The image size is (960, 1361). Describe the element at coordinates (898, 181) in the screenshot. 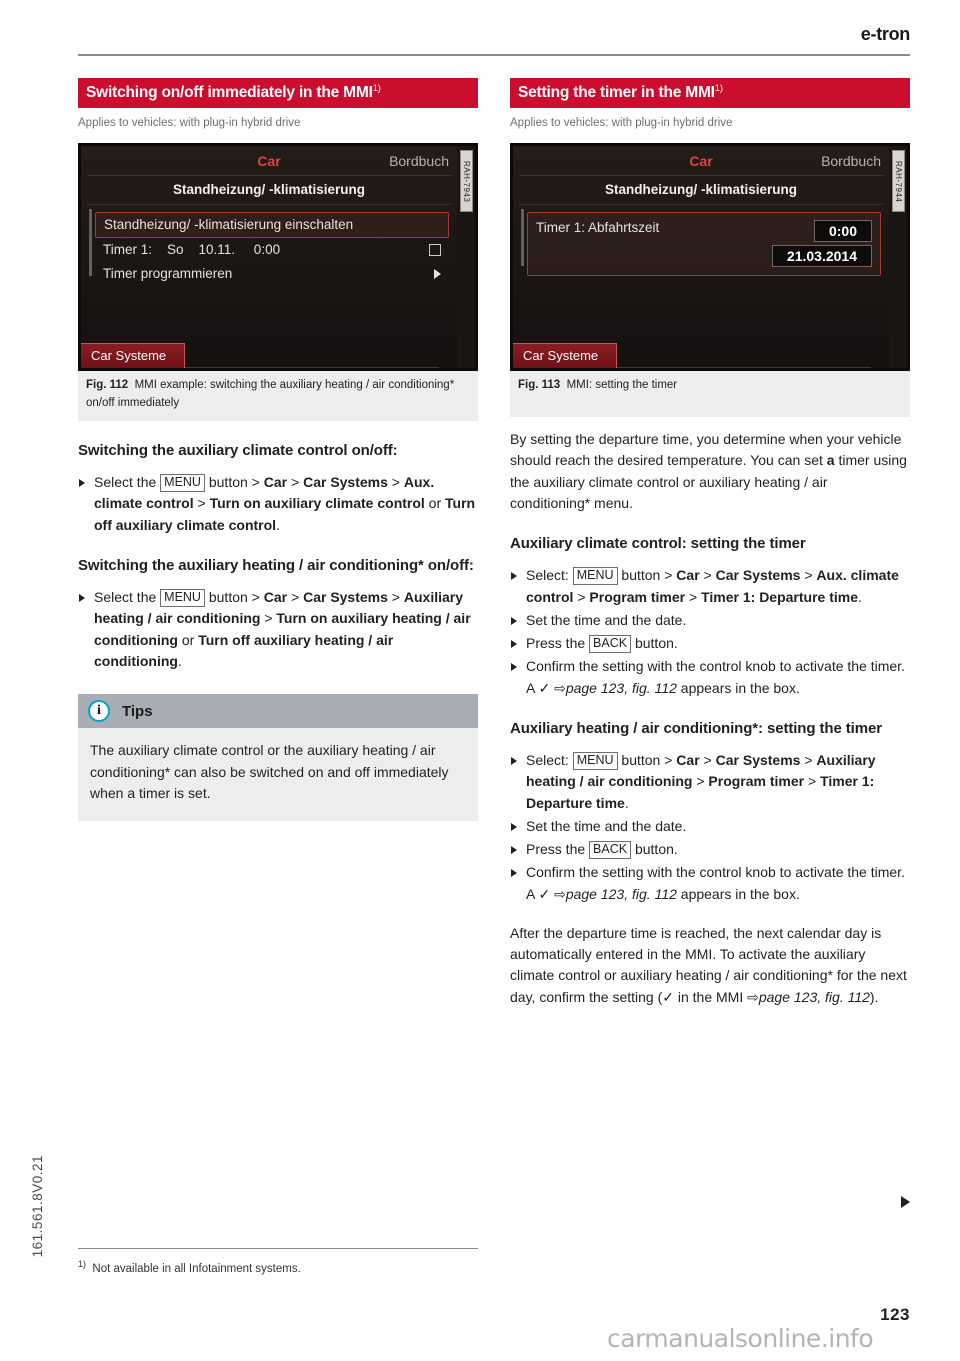

I see `image-code-label: RAH-7944` at that location.